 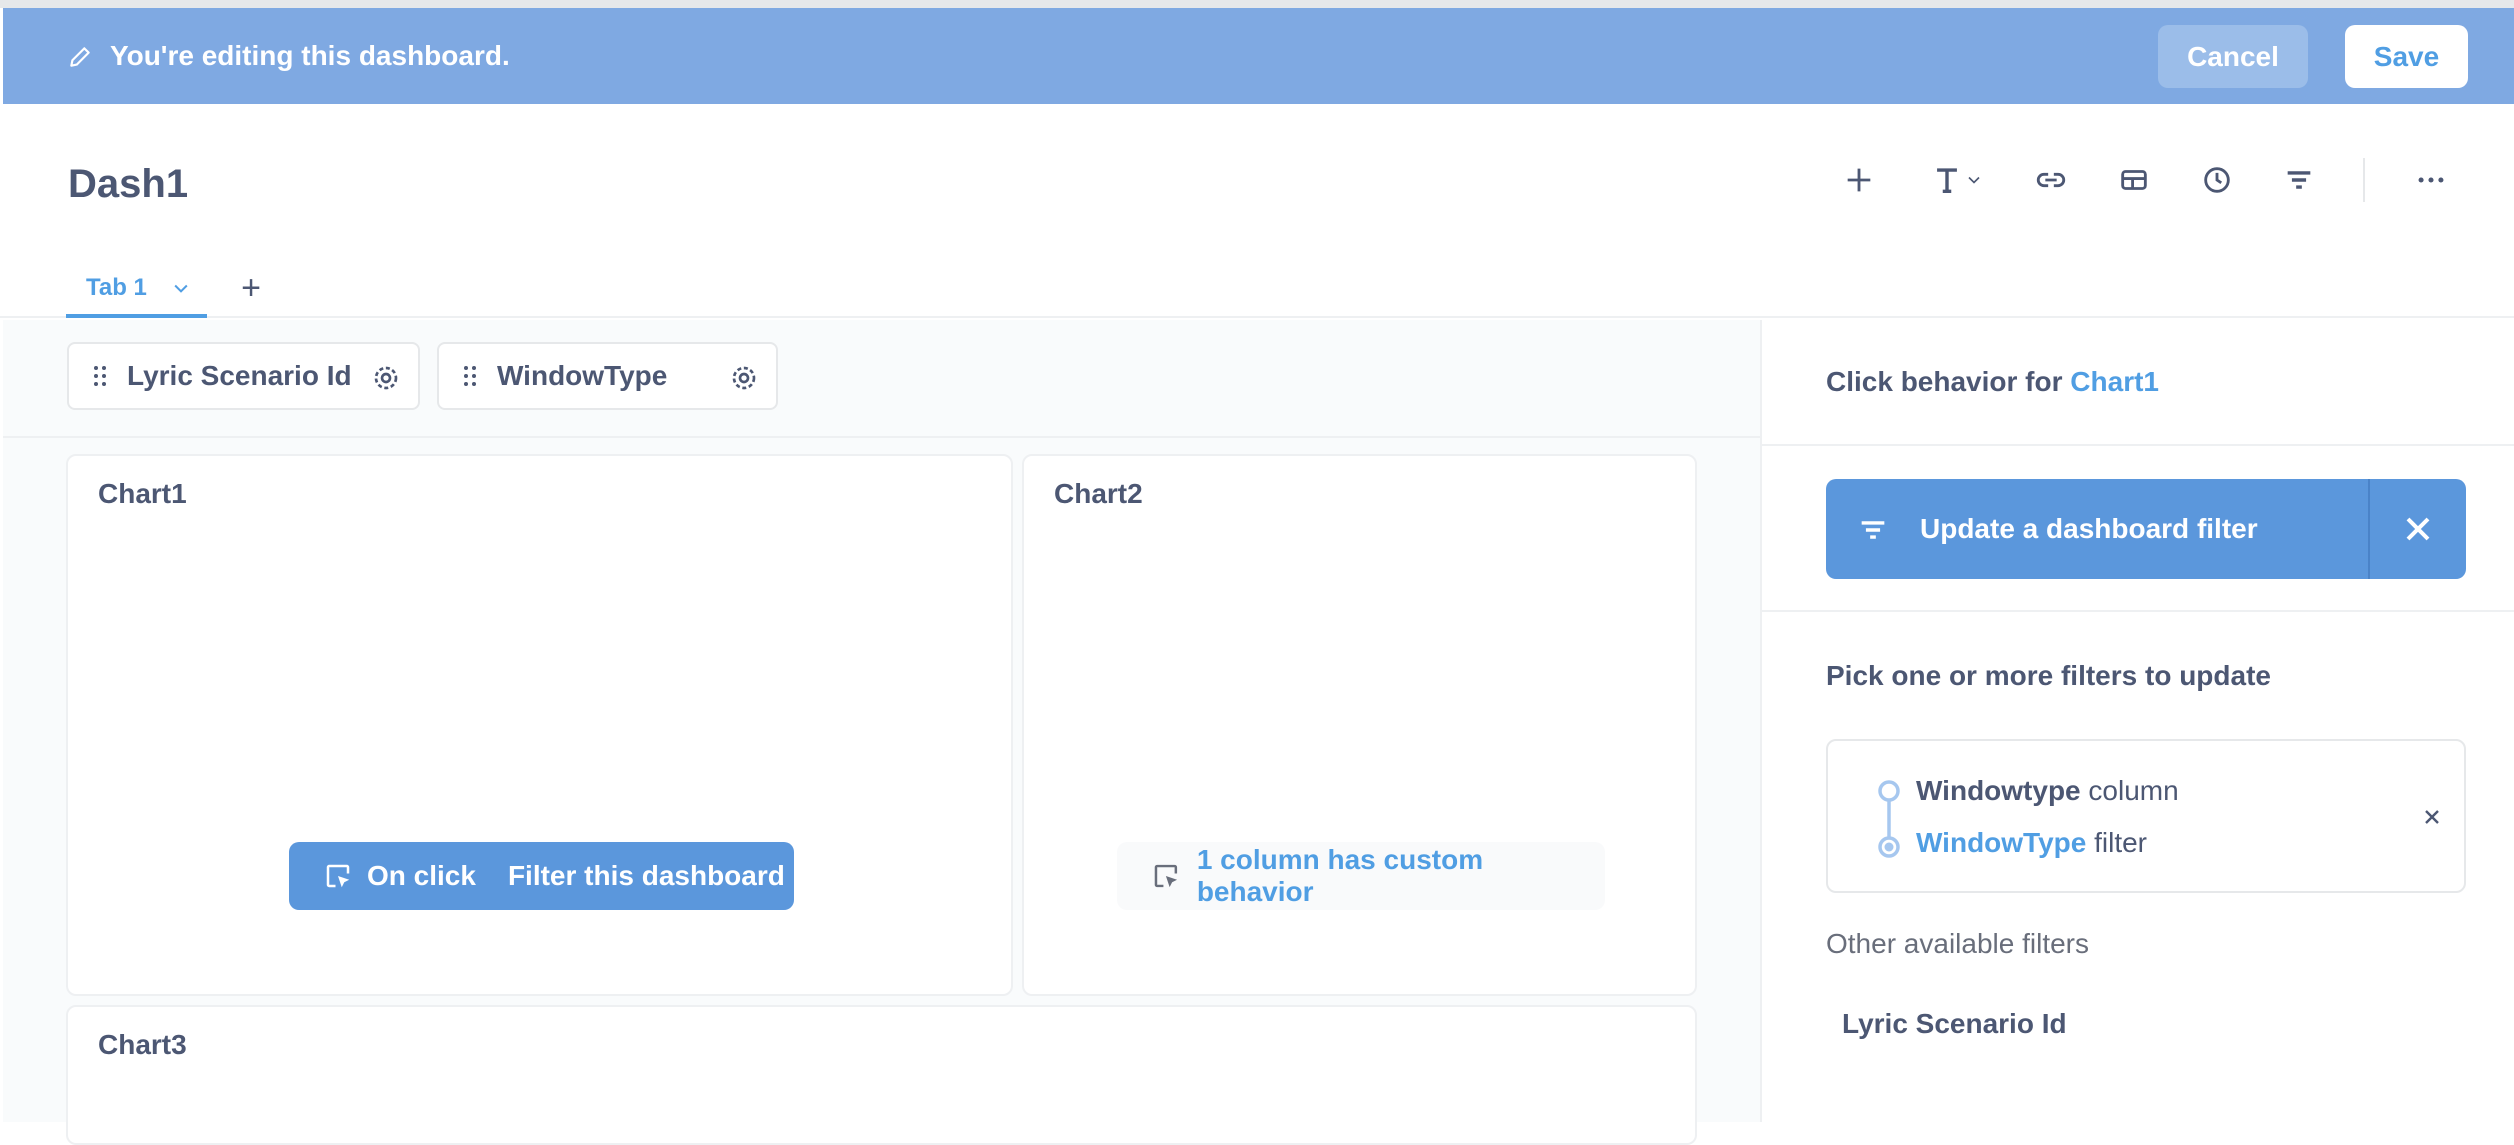 I want to click on sidebar-header: Click behavior for Chart1, so click(x=2138, y=383).